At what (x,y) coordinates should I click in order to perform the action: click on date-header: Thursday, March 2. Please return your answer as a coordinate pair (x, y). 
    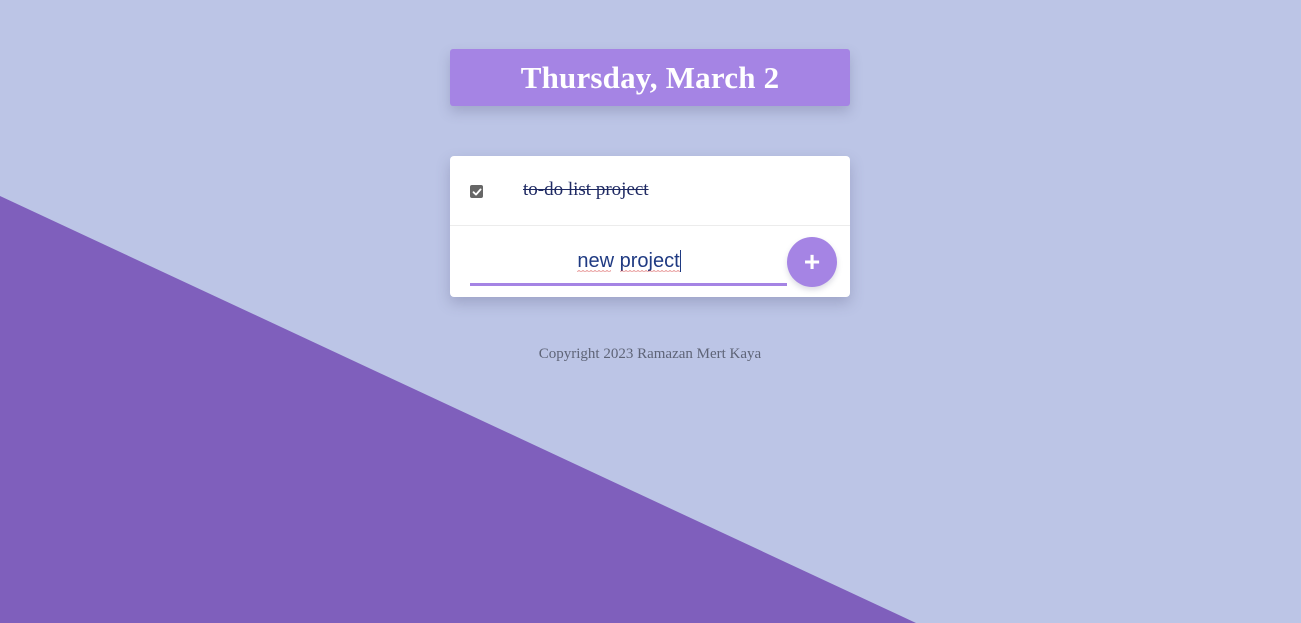
    Looking at the image, I should click on (650, 77).